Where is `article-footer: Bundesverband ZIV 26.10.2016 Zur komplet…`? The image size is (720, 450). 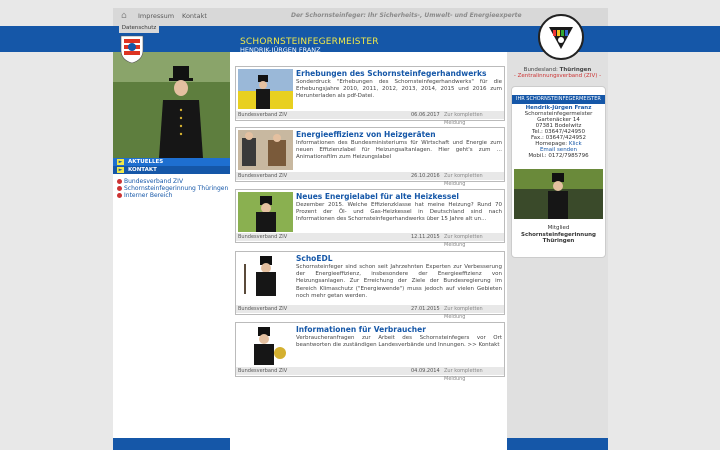 article-footer: Bundesverband ZIV 26.10.2016 Zur komplet… is located at coordinates (370, 179).